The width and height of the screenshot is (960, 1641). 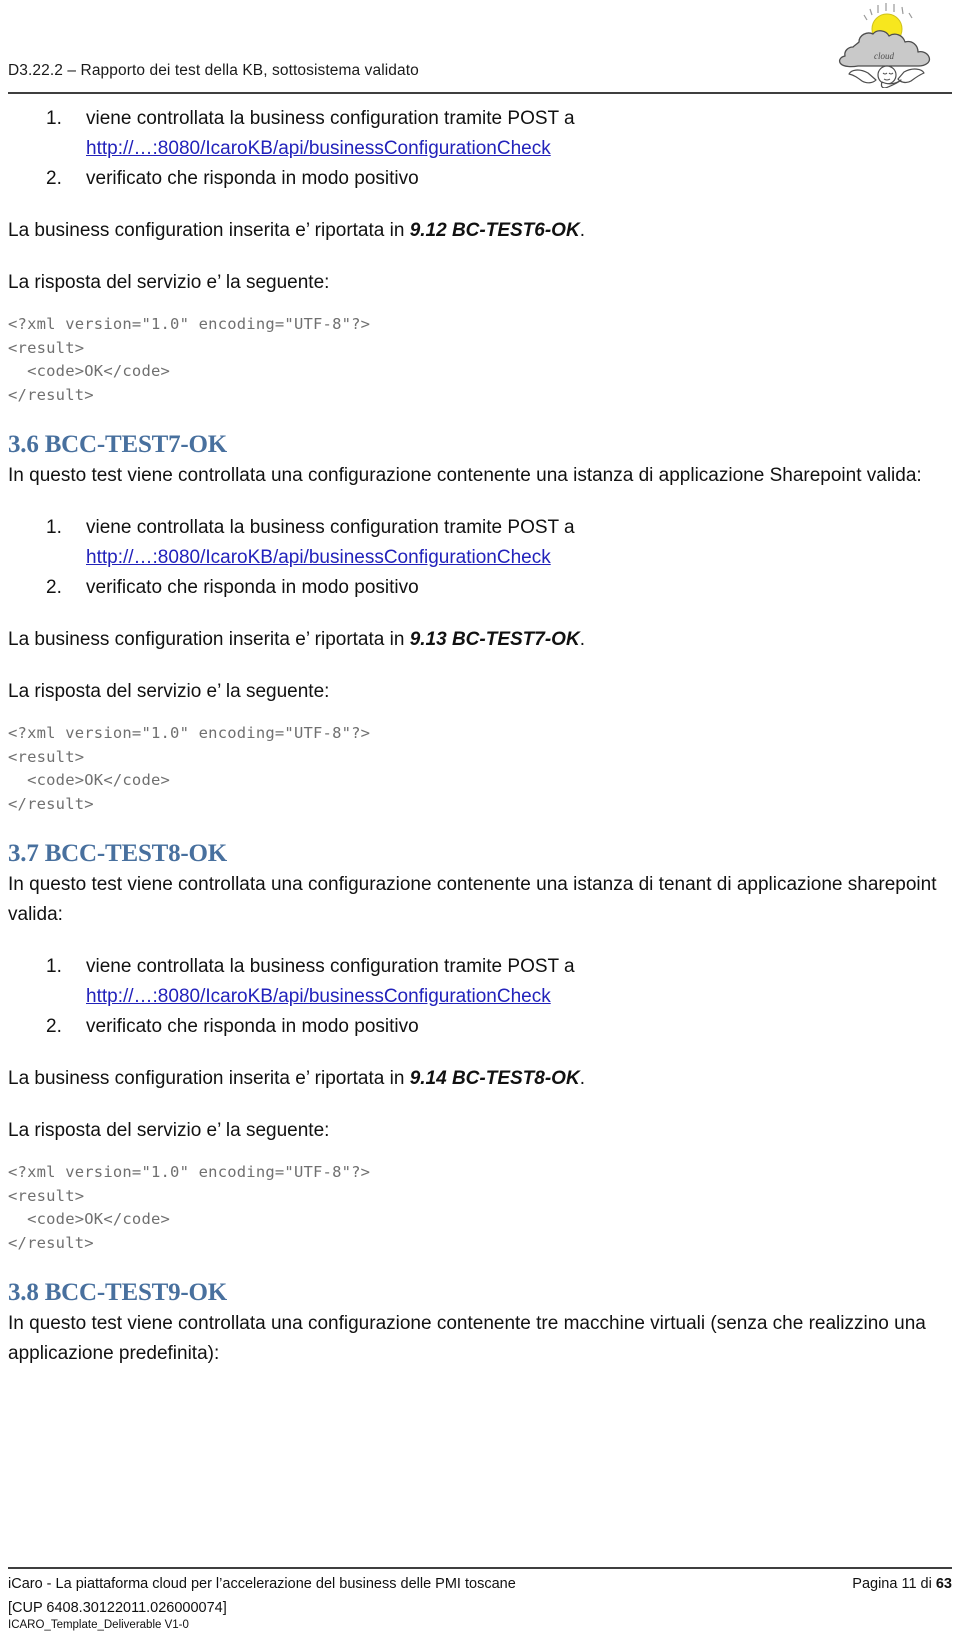 I want to click on section-heading-3-7: 3.7 BCC-TEST8-OK, so click(x=118, y=853).